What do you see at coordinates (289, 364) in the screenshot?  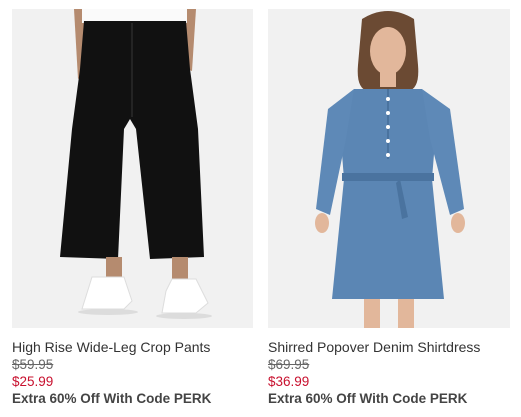 I see `original-price: $69.95` at bounding box center [289, 364].